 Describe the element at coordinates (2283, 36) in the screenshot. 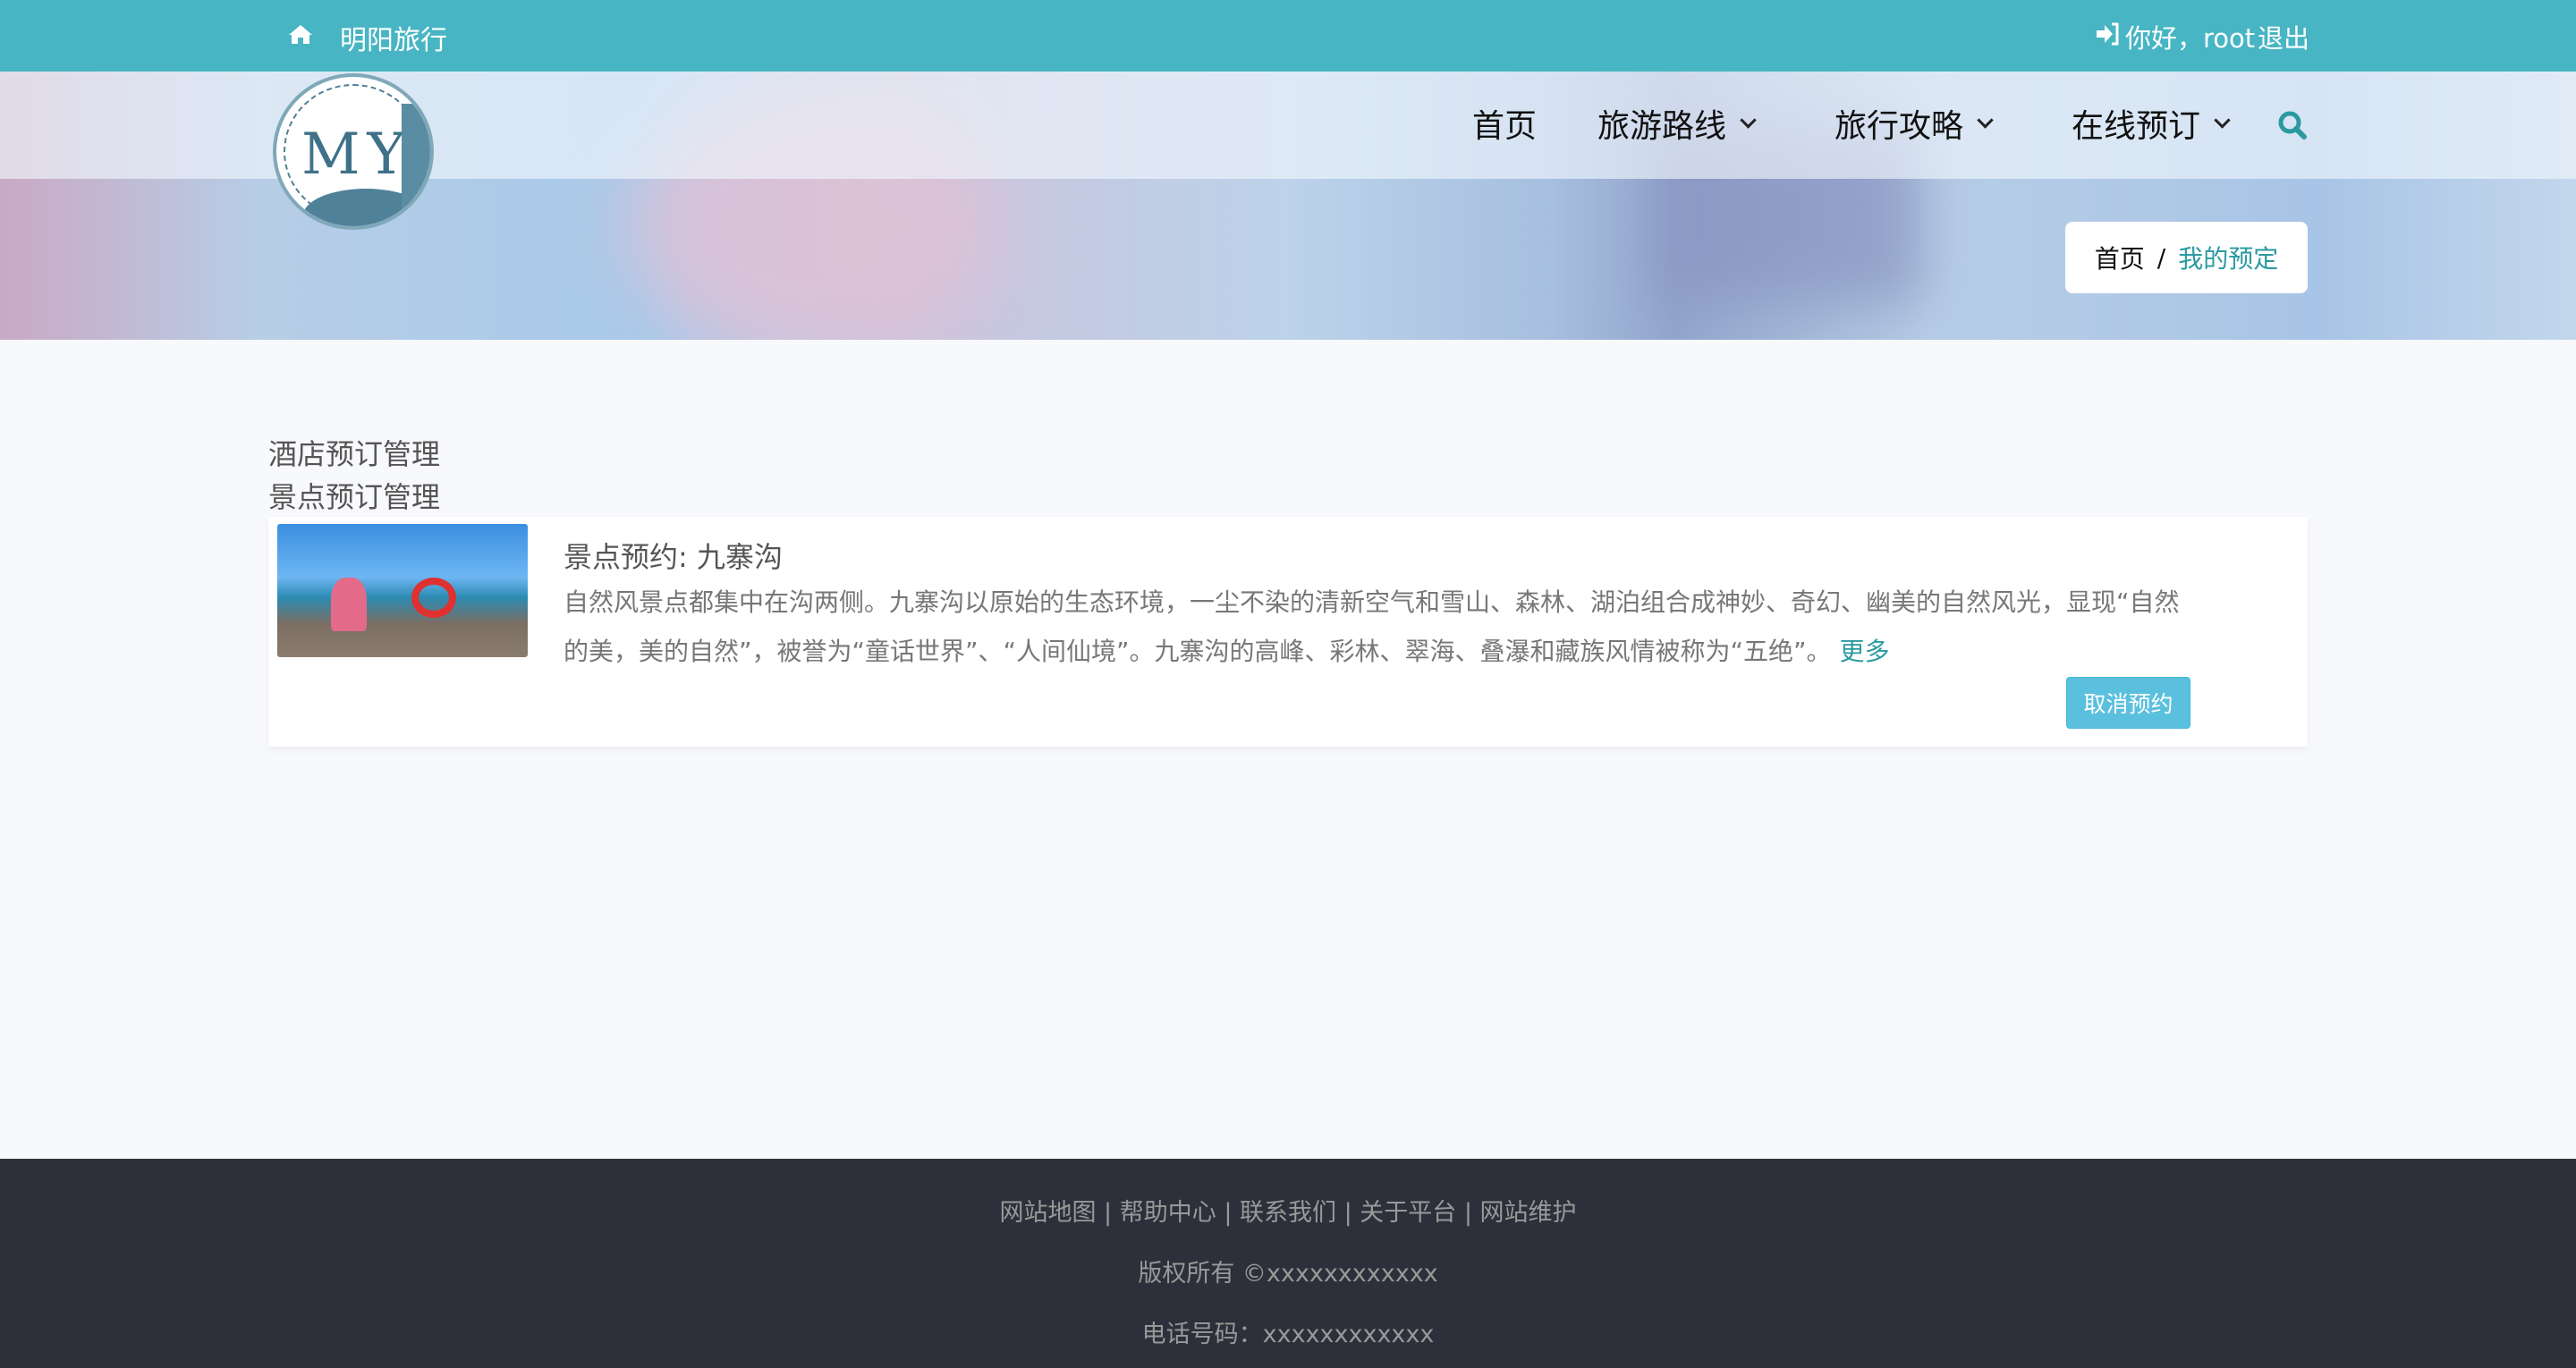

I see `logout-link: 退出` at that location.